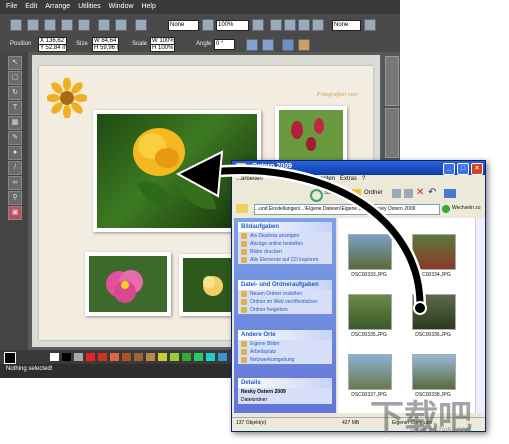 Image resolution: width=509 pixels, height=444 pixels. I want to click on watermark-text: WWW.XIAZAIBA.COM, so click(440, 431).